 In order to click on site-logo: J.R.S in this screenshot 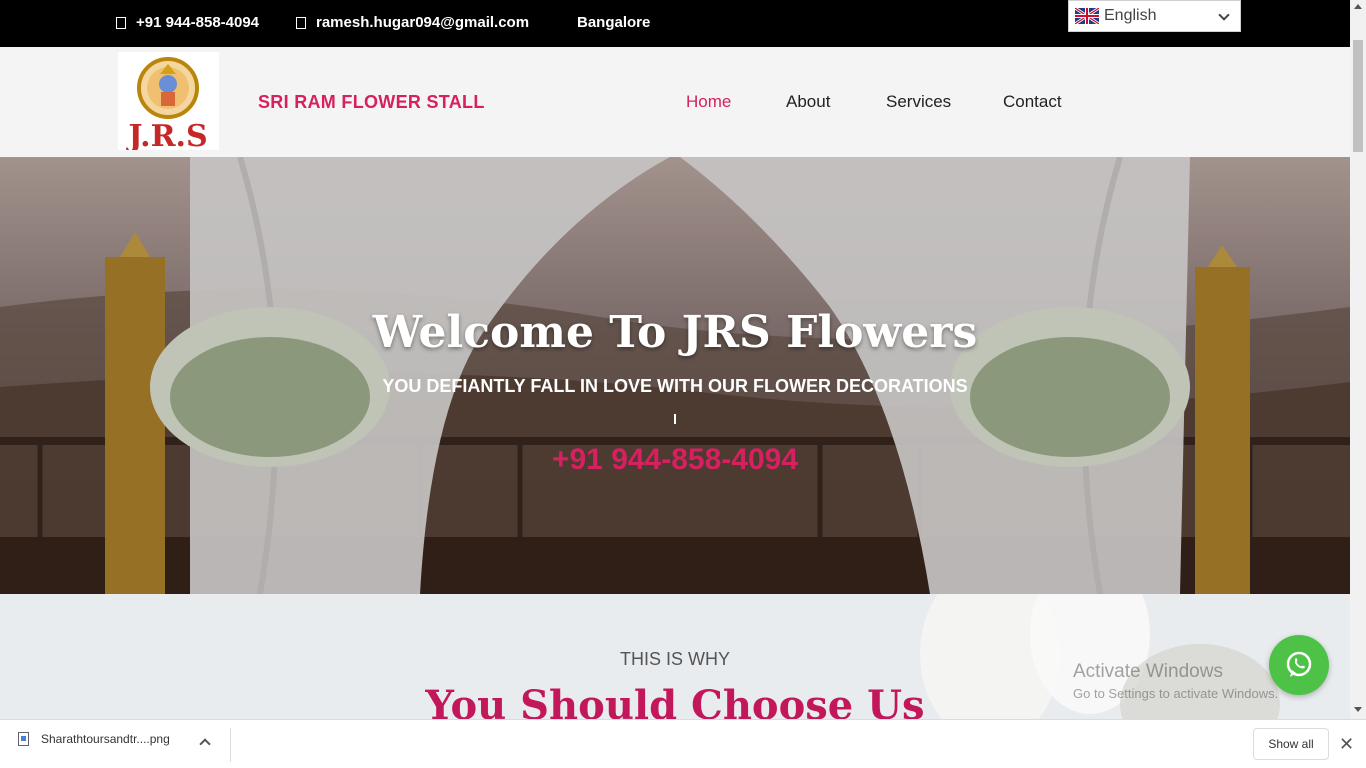, I will do `click(168, 103)`.